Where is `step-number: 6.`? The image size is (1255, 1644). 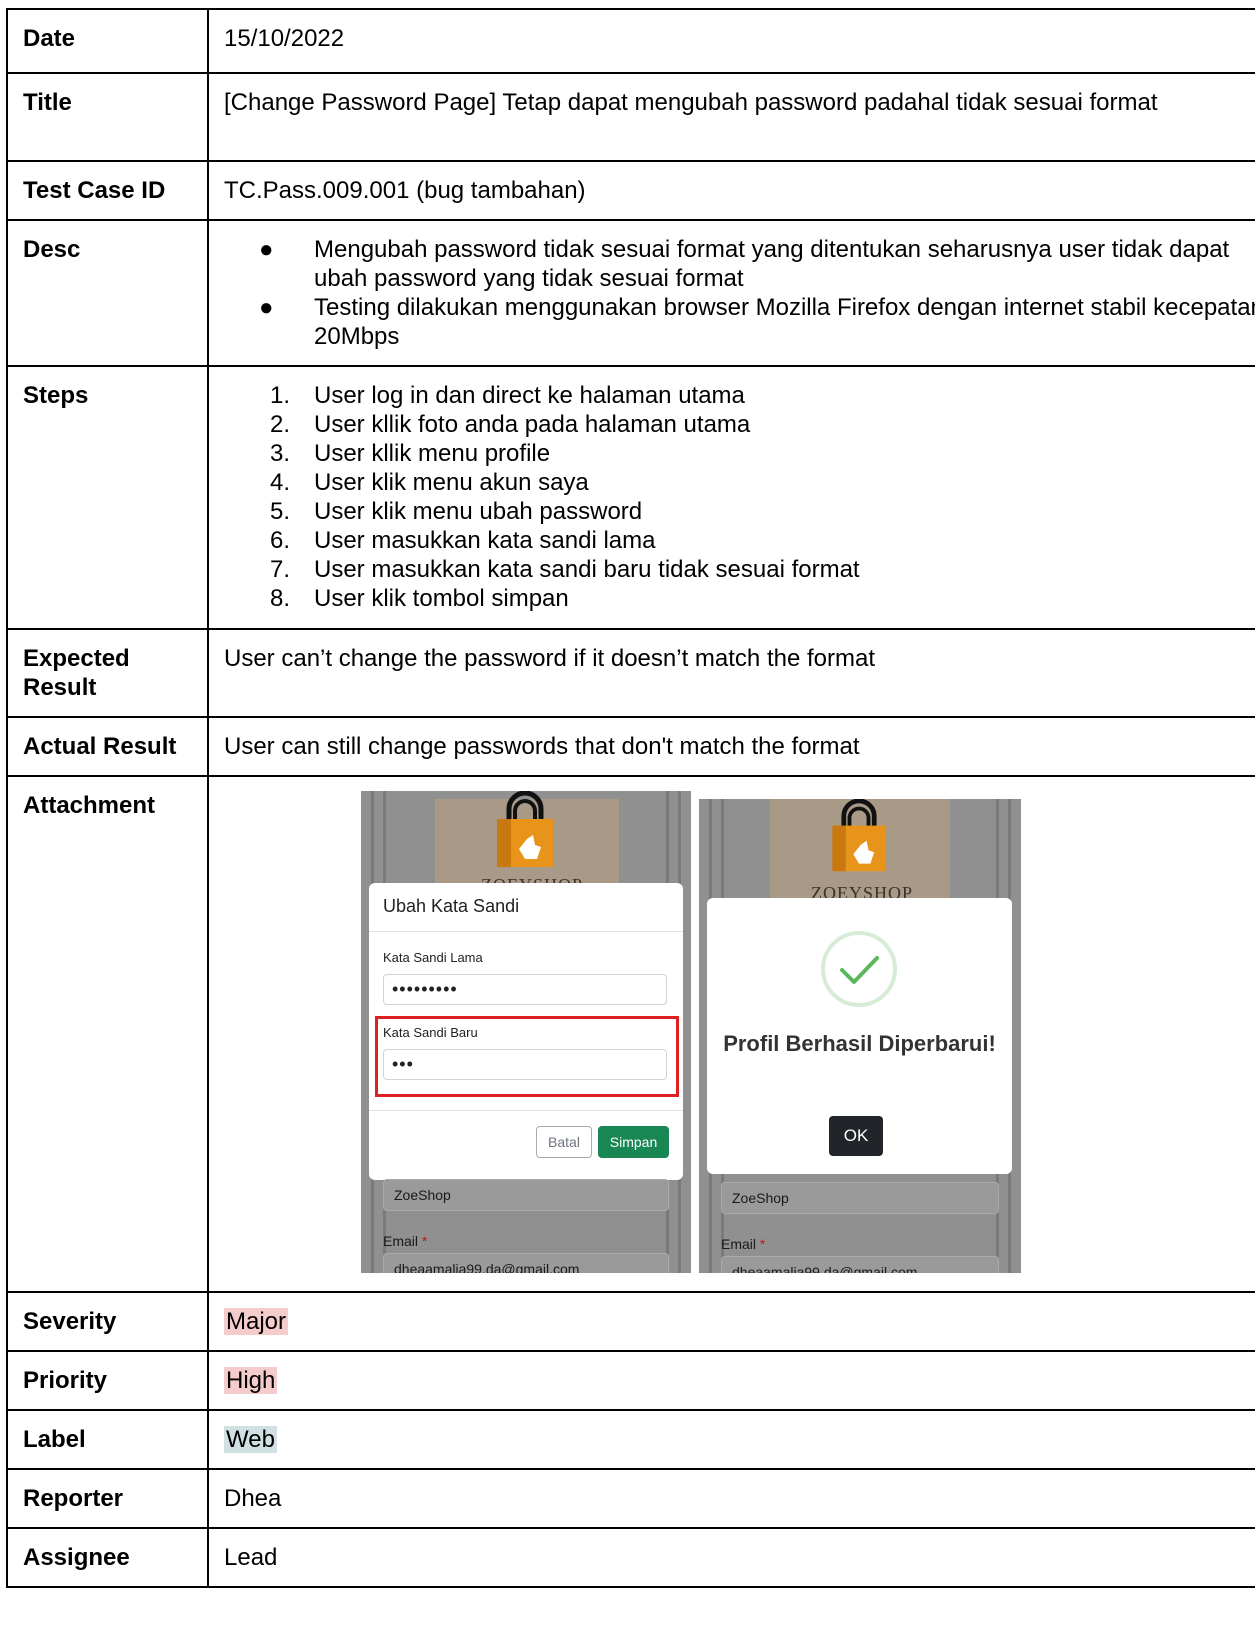
step-number: 6. is located at coordinates (279, 540).